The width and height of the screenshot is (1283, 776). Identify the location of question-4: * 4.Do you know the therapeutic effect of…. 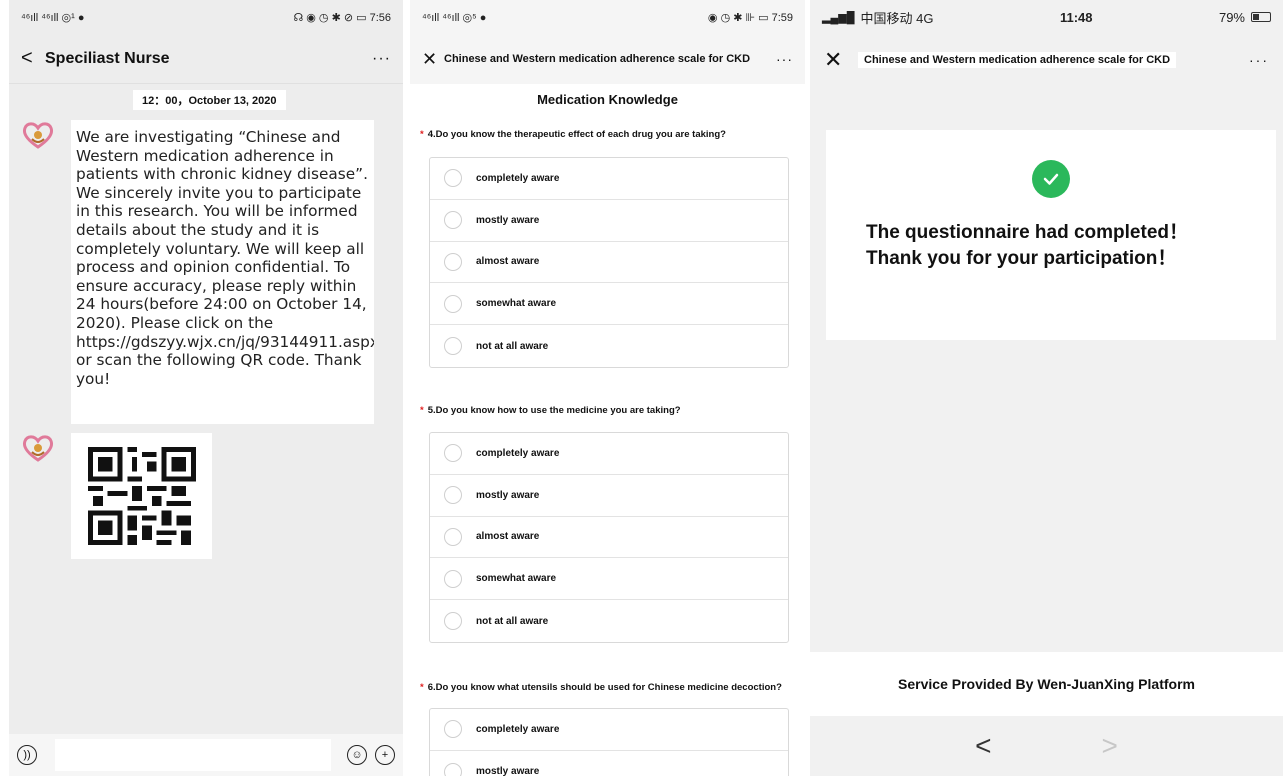
(608, 134).